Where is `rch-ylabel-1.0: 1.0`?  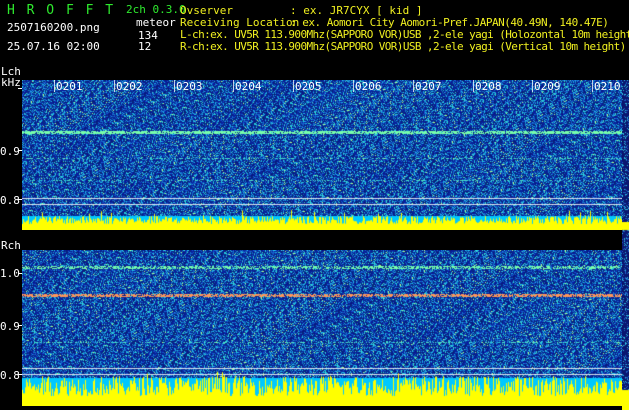 rch-ylabel-1.0: 1.0 is located at coordinates (10, 273).